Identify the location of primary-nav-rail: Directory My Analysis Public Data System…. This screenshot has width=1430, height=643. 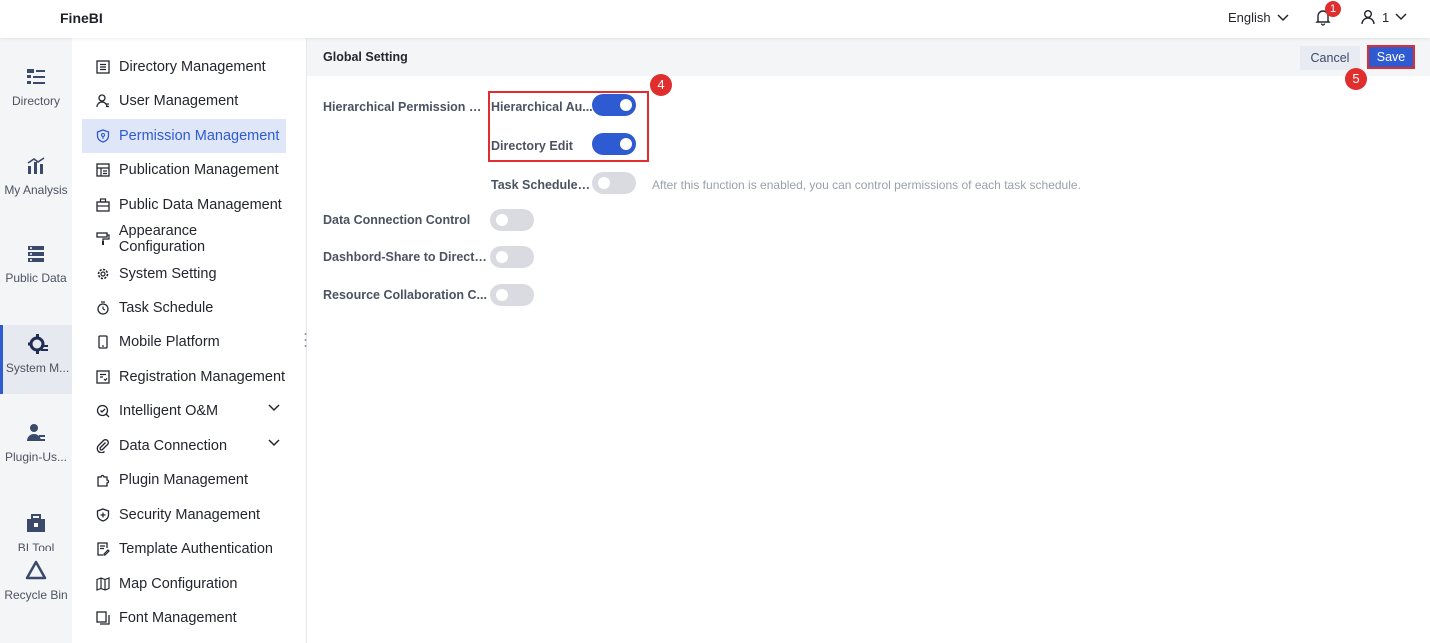
(36, 340).